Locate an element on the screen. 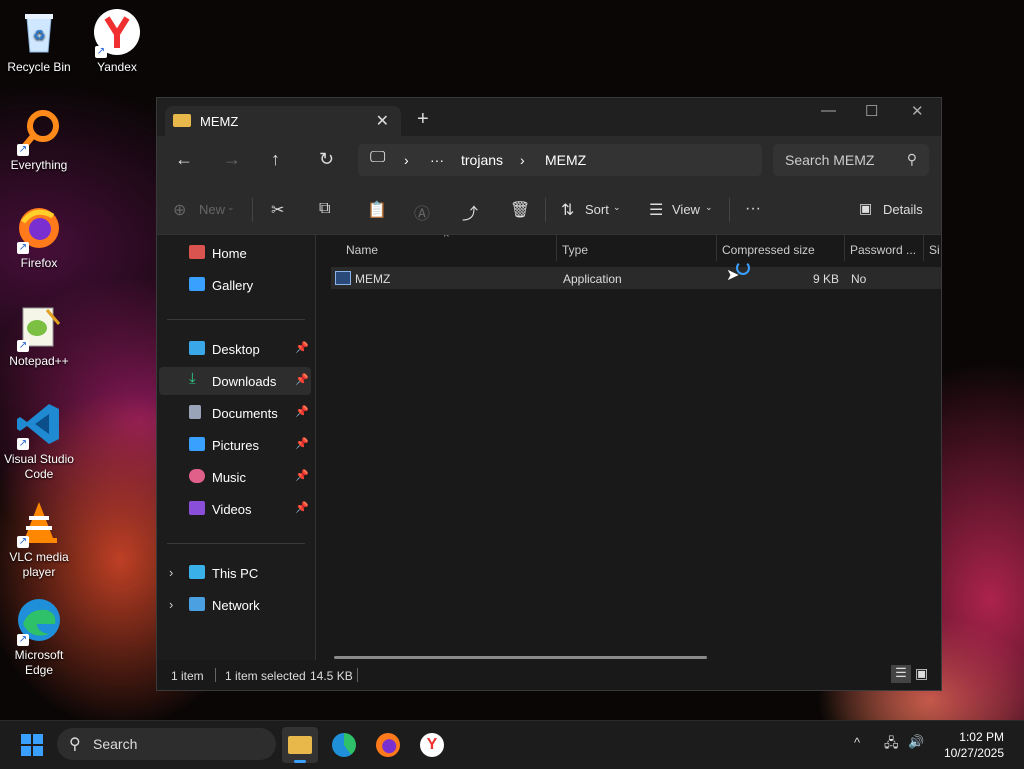  column-type: Type is located at coordinates (575, 250).